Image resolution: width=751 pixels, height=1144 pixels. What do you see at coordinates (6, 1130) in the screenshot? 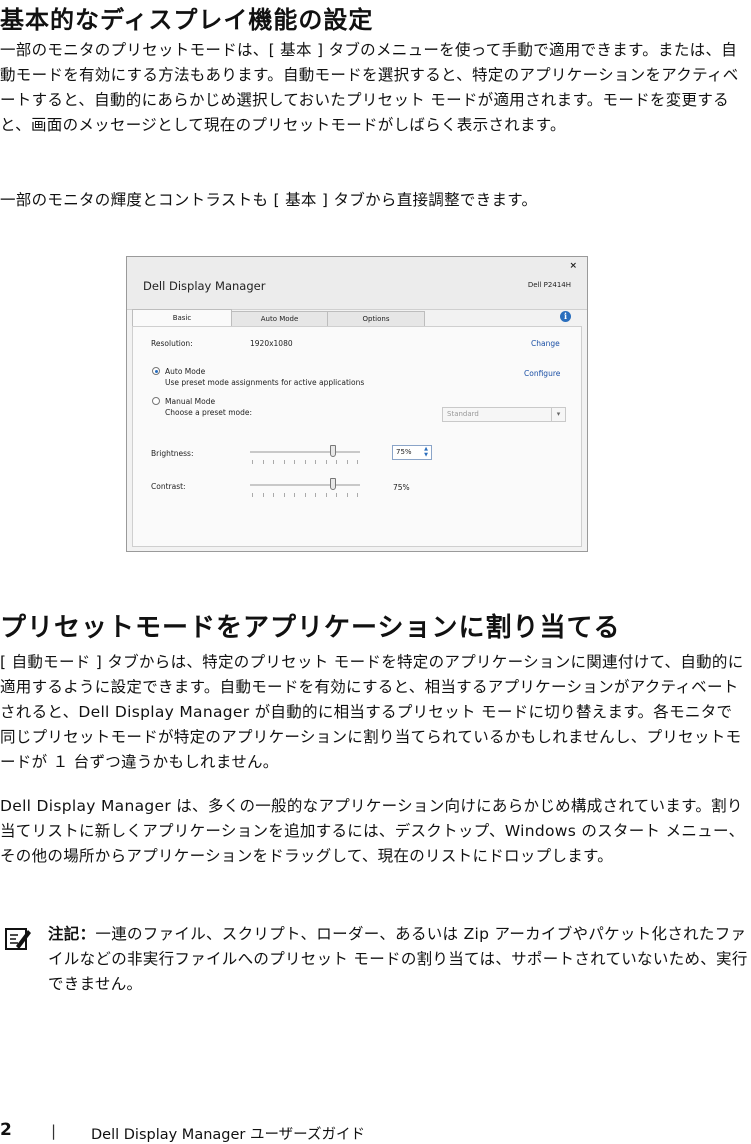
I see `page-number: 2` at bounding box center [6, 1130].